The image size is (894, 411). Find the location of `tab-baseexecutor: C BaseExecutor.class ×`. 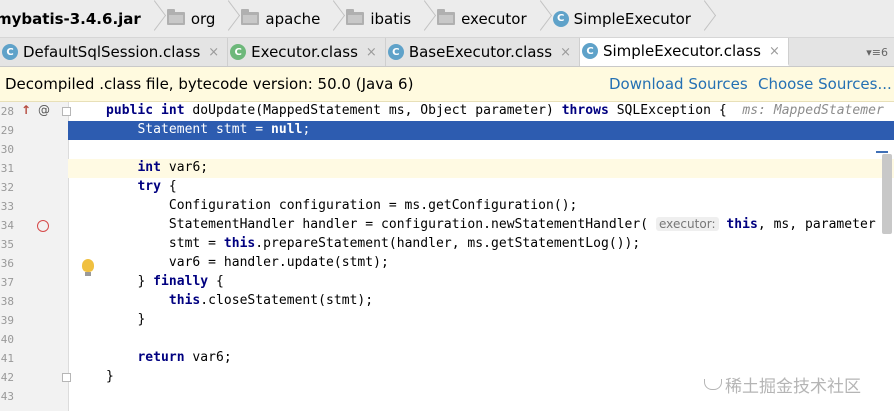

tab-baseexecutor: C BaseExecutor.class × is located at coordinates (483, 52).